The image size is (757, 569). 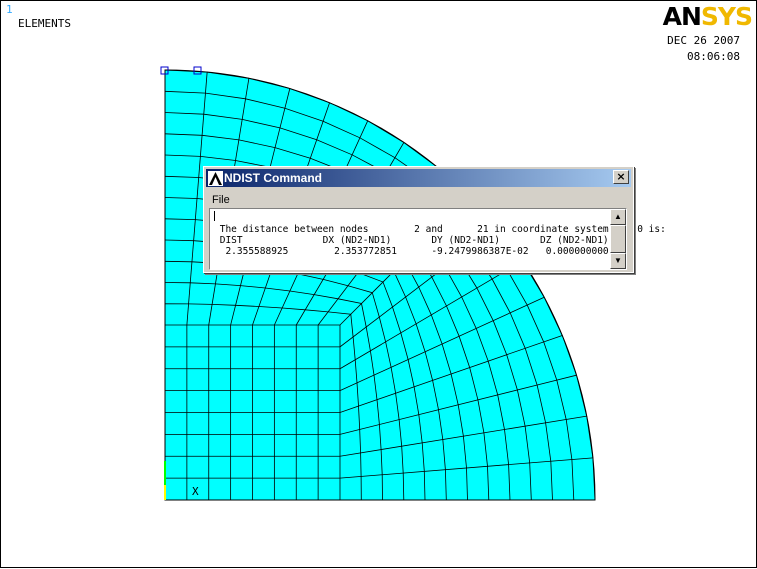 What do you see at coordinates (44, 23) in the screenshot?
I see `plot-label: ELEMENTS` at bounding box center [44, 23].